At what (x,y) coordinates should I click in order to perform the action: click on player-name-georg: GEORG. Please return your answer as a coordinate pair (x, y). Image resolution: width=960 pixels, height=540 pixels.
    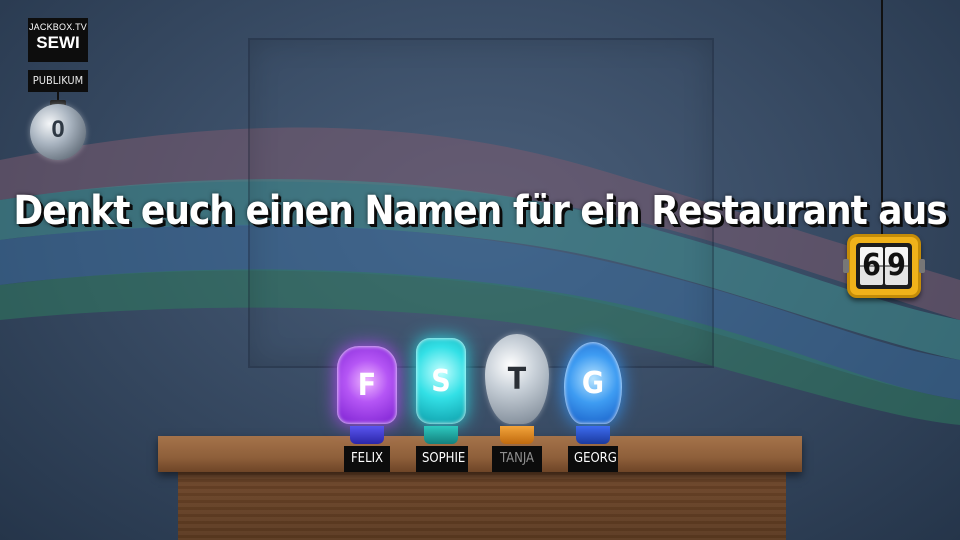
    Looking at the image, I should click on (593, 459).